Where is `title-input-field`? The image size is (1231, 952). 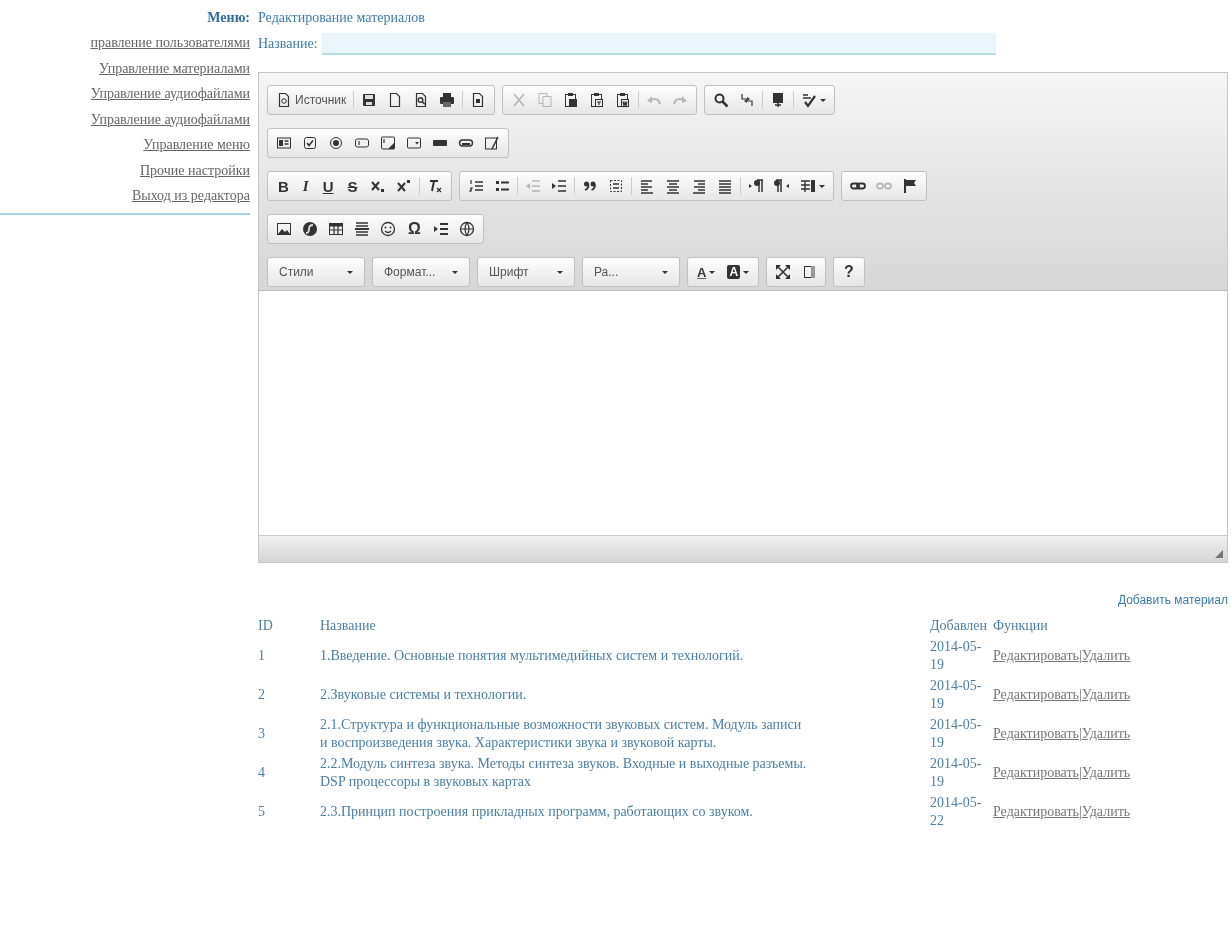 title-input-field is located at coordinates (658, 44).